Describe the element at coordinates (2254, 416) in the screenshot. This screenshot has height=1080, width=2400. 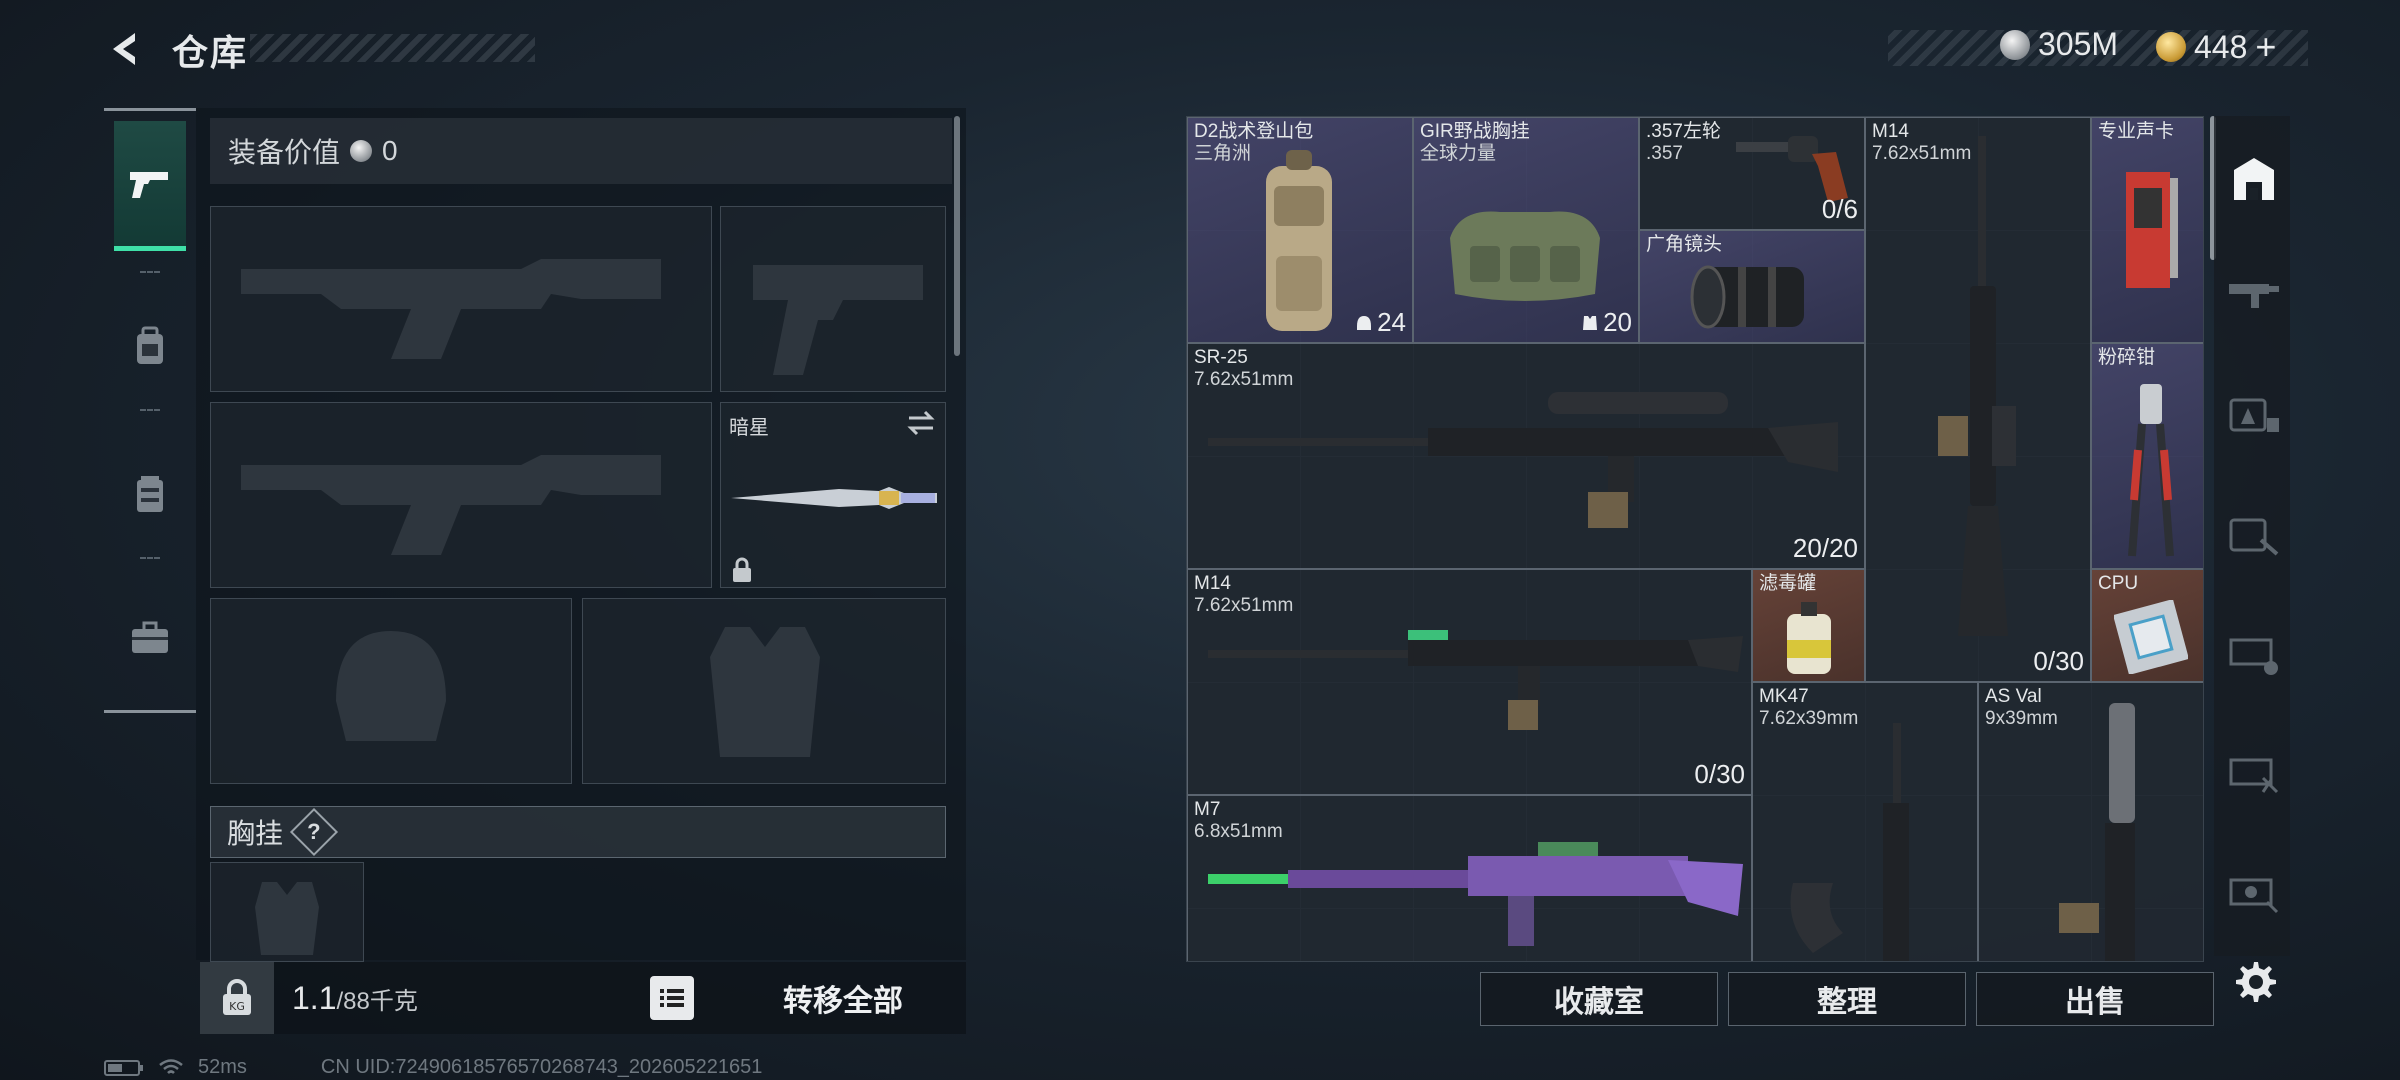
I see `tab-equipment-filter` at that location.